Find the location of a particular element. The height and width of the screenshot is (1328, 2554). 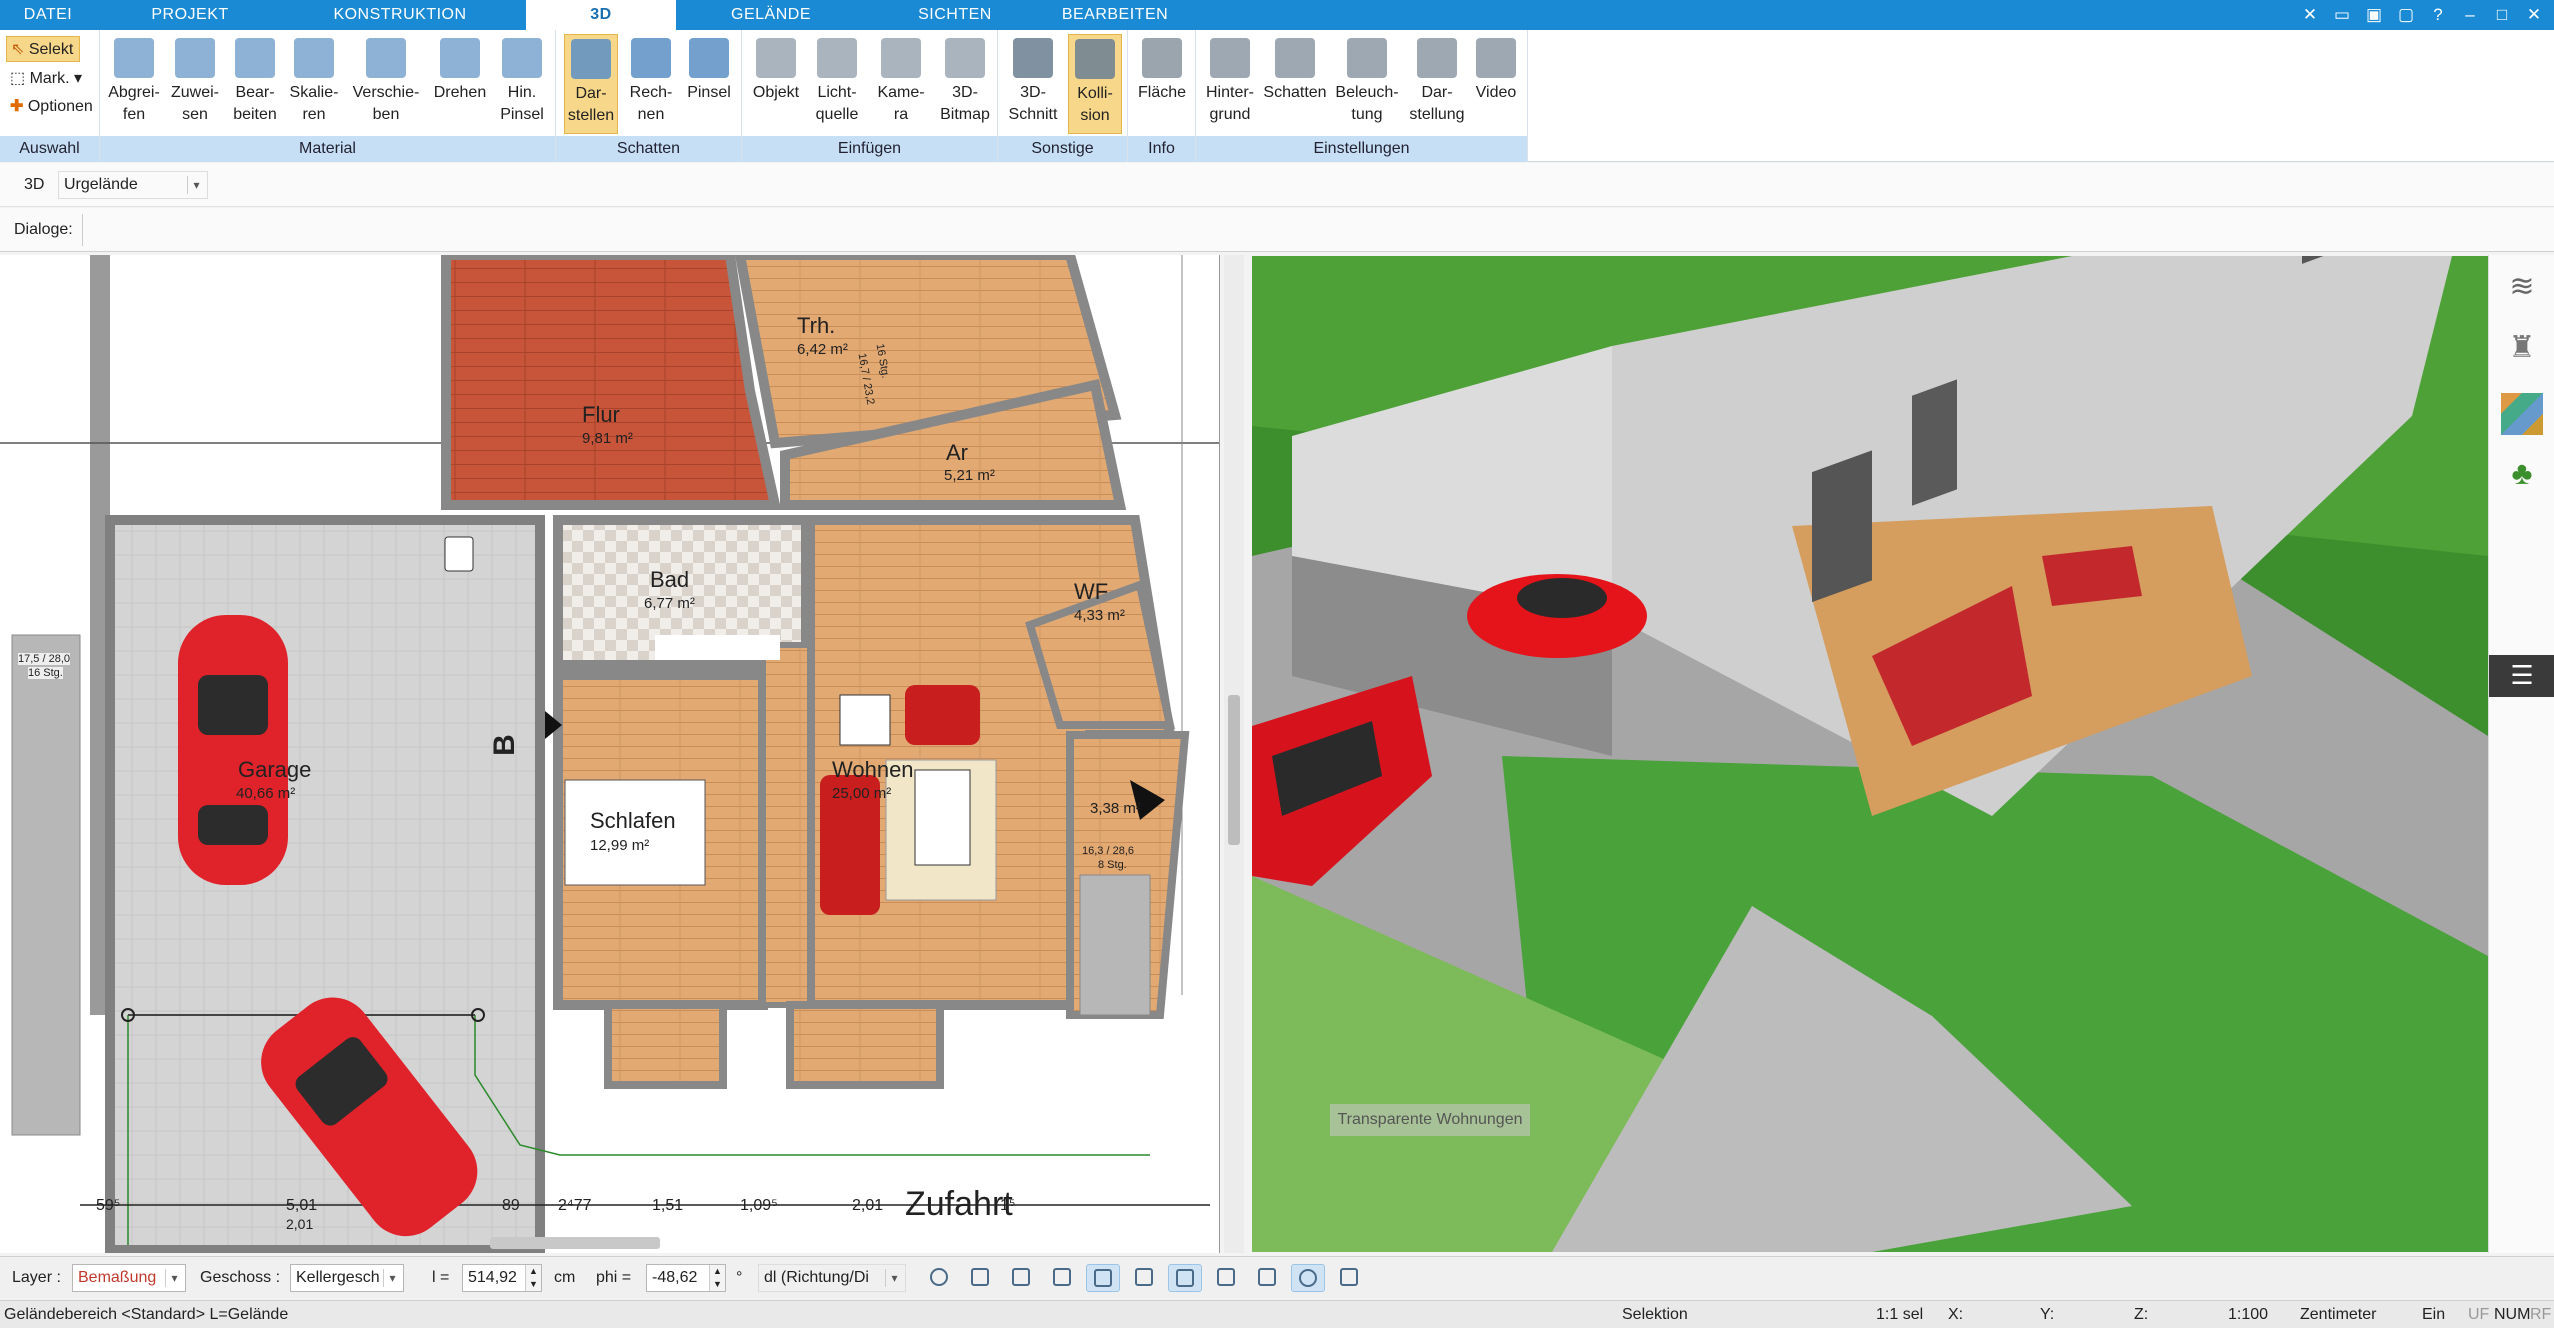

optionen-button: ✚ Optionen is located at coordinates (52, 107).